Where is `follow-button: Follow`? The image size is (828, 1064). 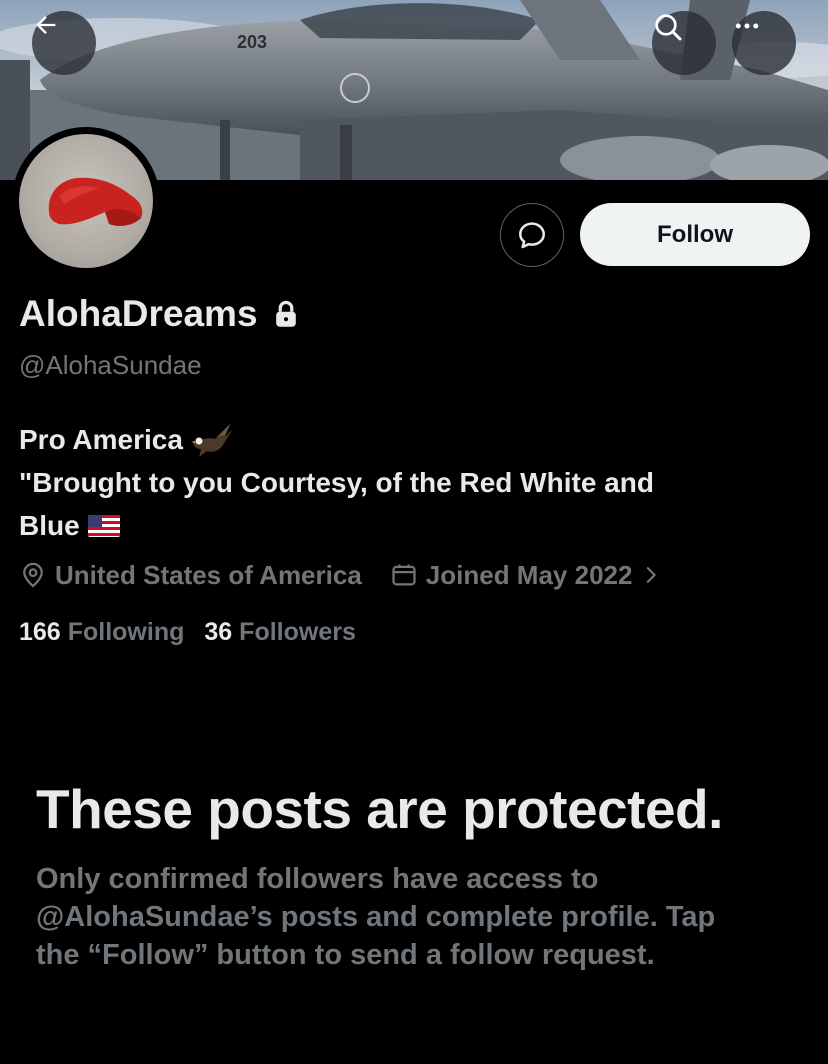
follow-button: Follow is located at coordinates (695, 234).